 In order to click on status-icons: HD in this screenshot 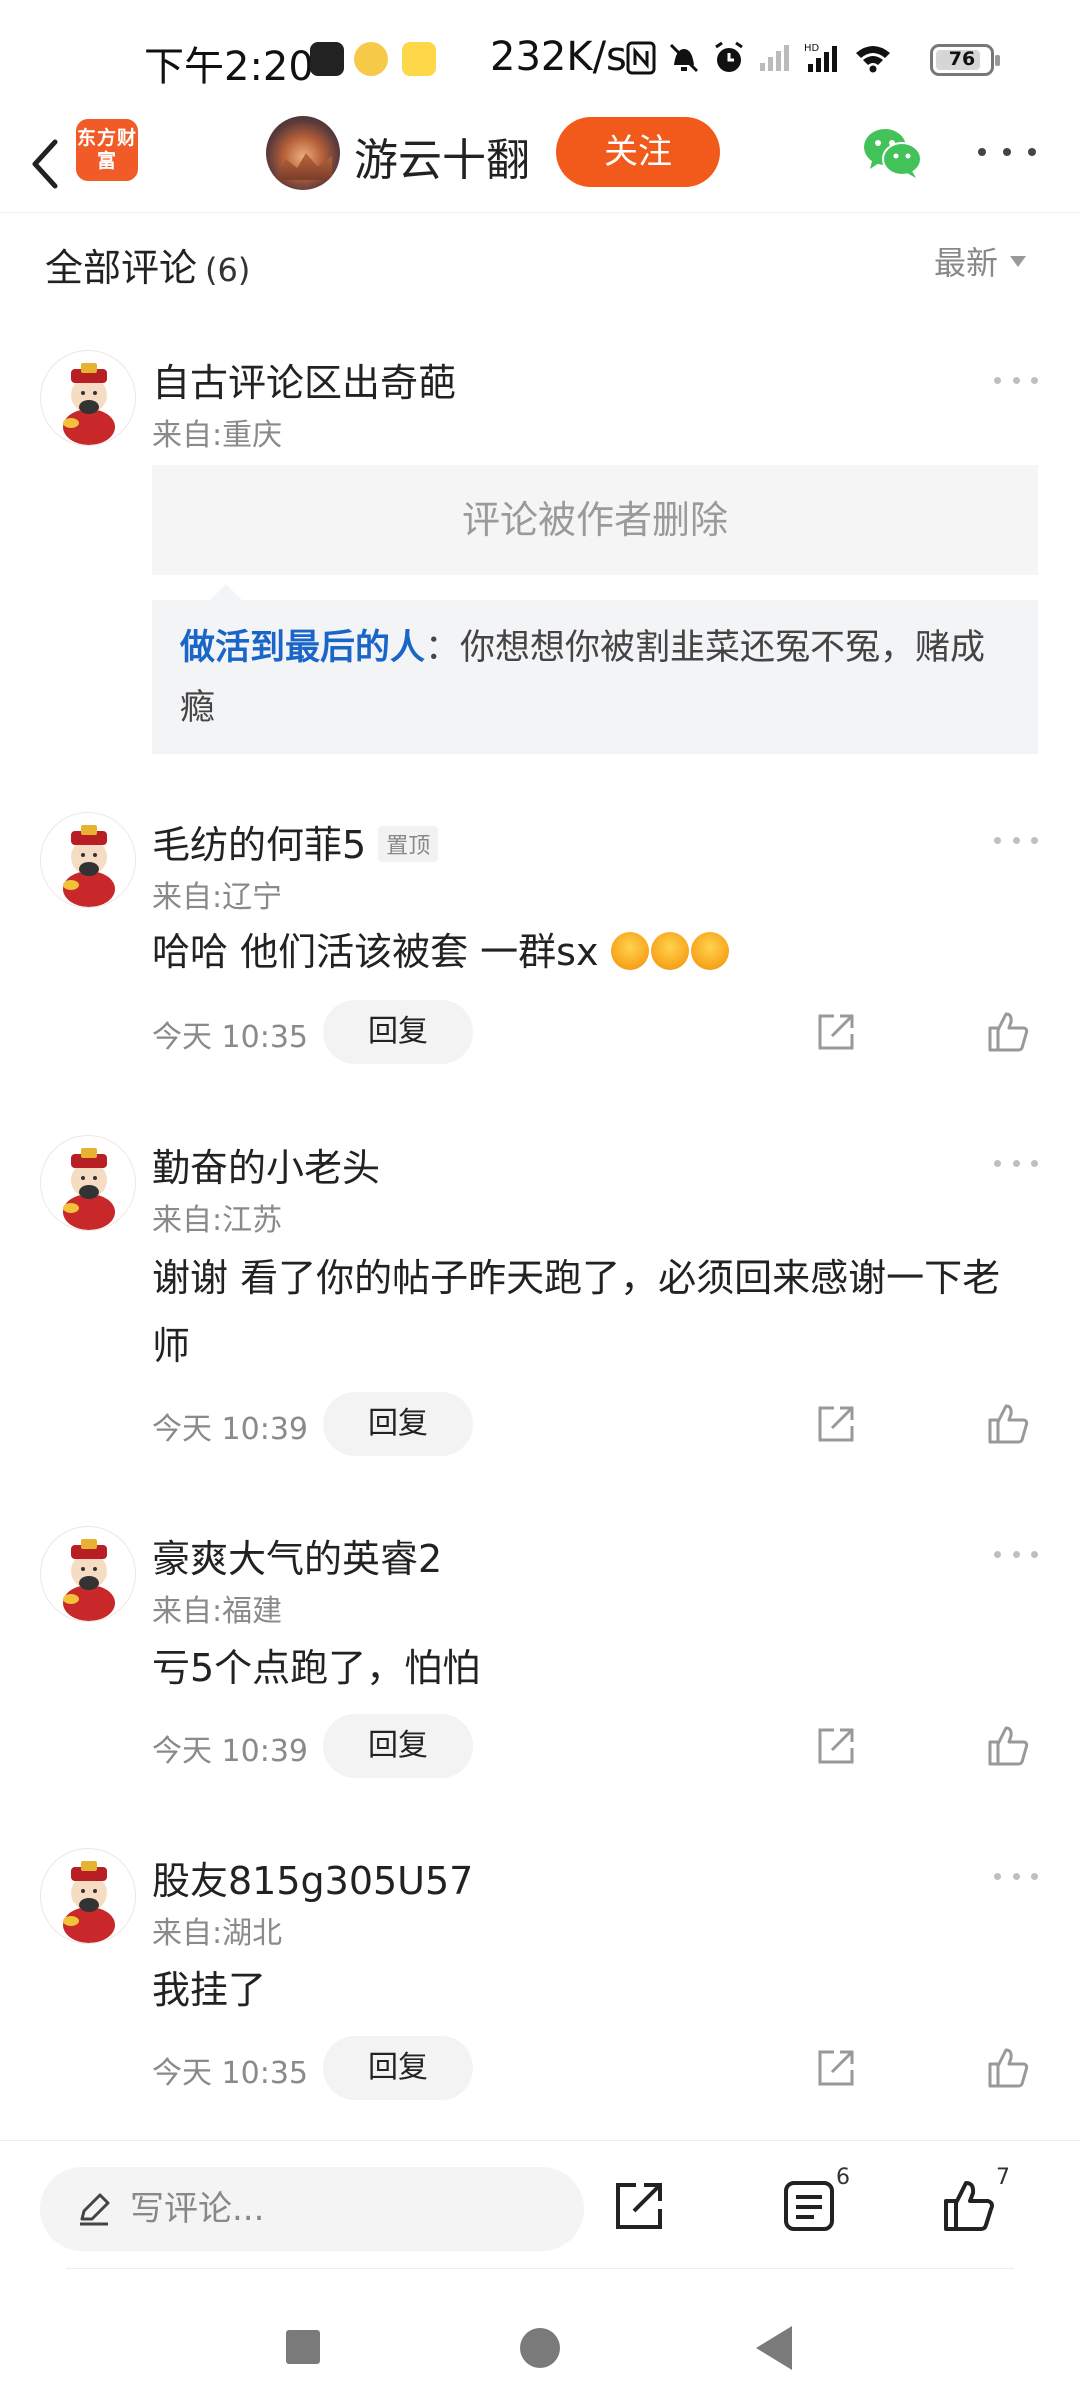, I will do `click(759, 58)`.